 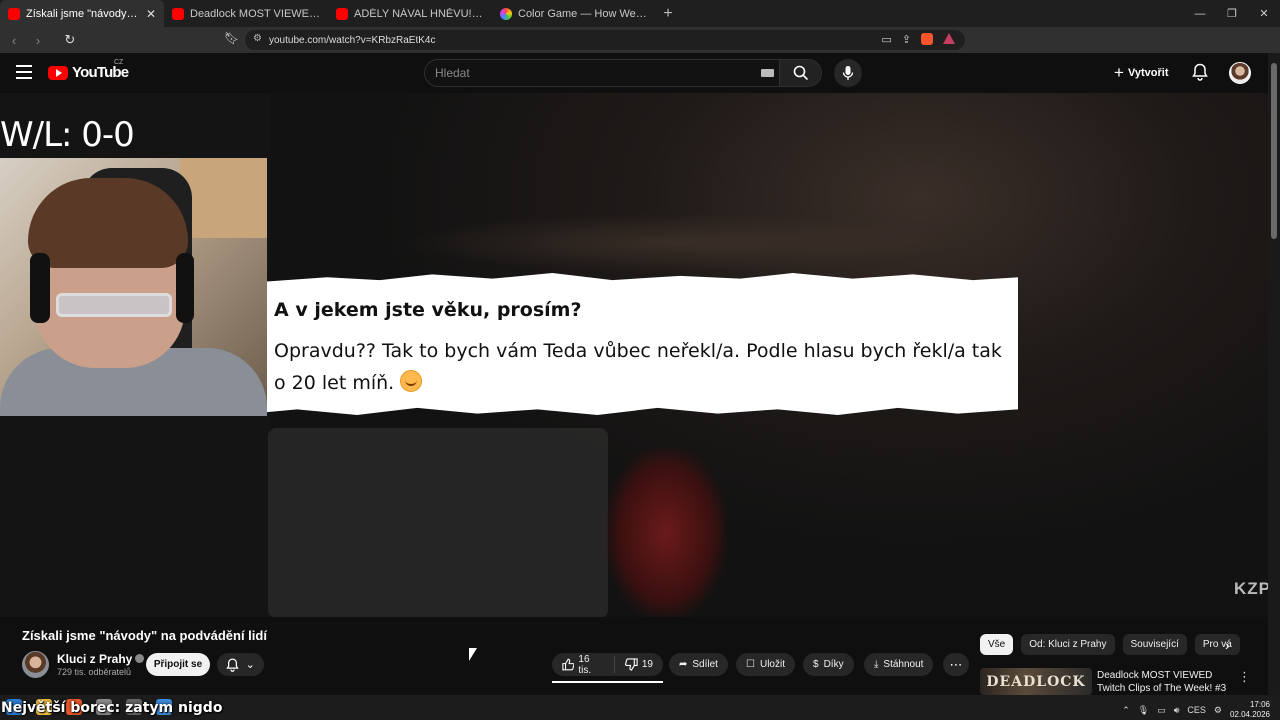 What do you see at coordinates (108, 223) in the screenshot?
I see `webcam-hair` at bounding box center [108, 223].